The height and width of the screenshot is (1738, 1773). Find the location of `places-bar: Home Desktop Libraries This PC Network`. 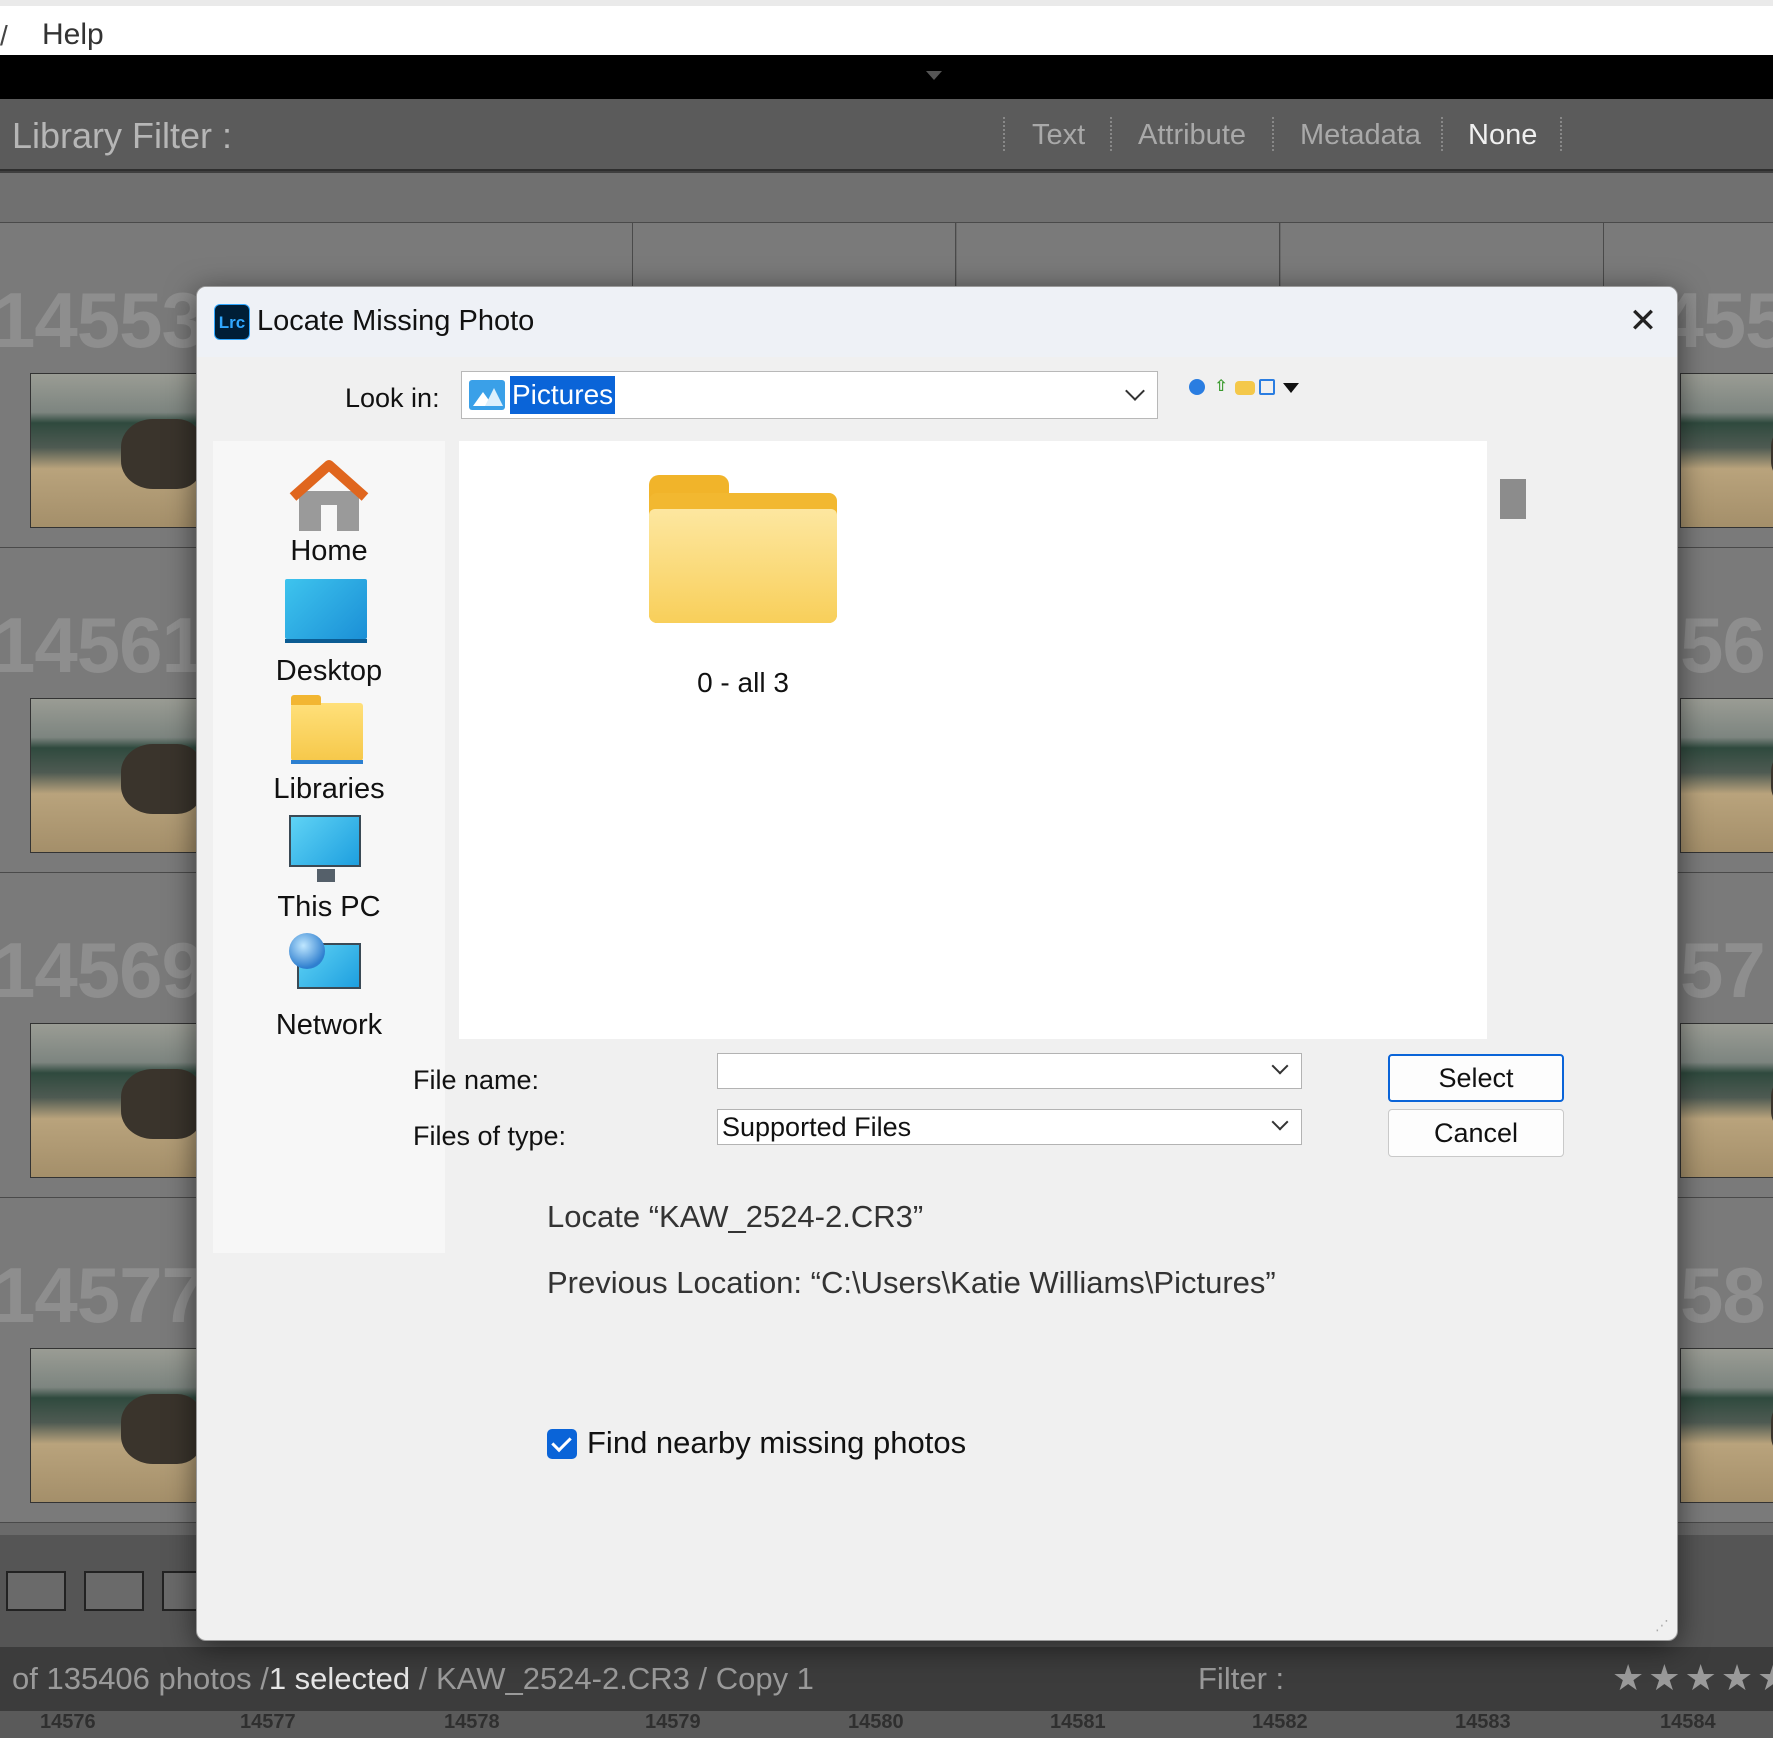

places-bar: Home Desktop Libraries This PC Network is located at coordinates (329, 847).